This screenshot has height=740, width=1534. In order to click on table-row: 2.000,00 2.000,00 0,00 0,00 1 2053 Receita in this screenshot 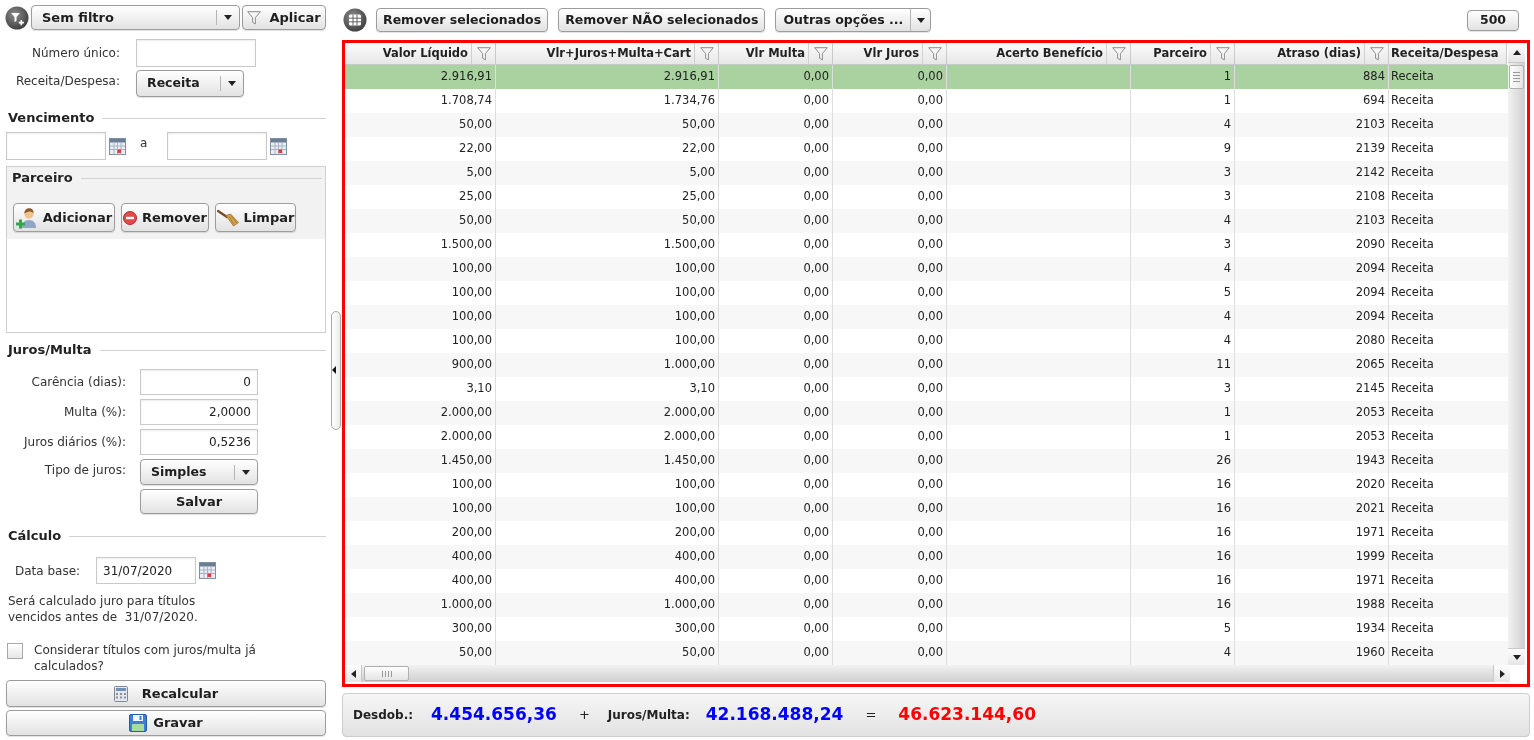, I will do `click(926, 413)`.